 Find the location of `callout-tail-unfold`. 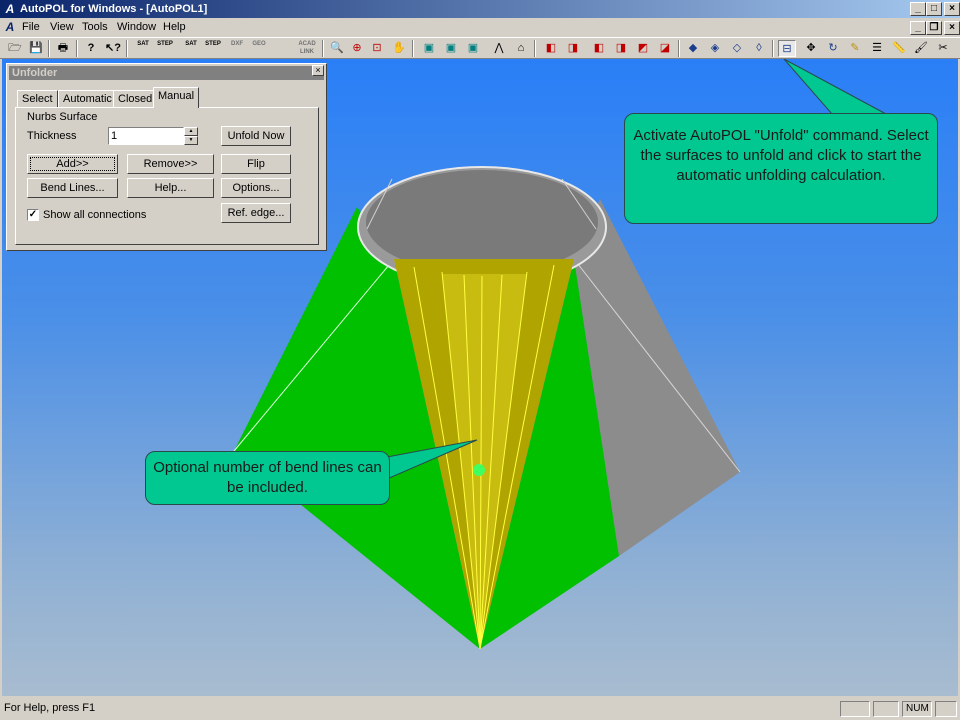

callout-tail-unfold is located at coordinates (835, 87).